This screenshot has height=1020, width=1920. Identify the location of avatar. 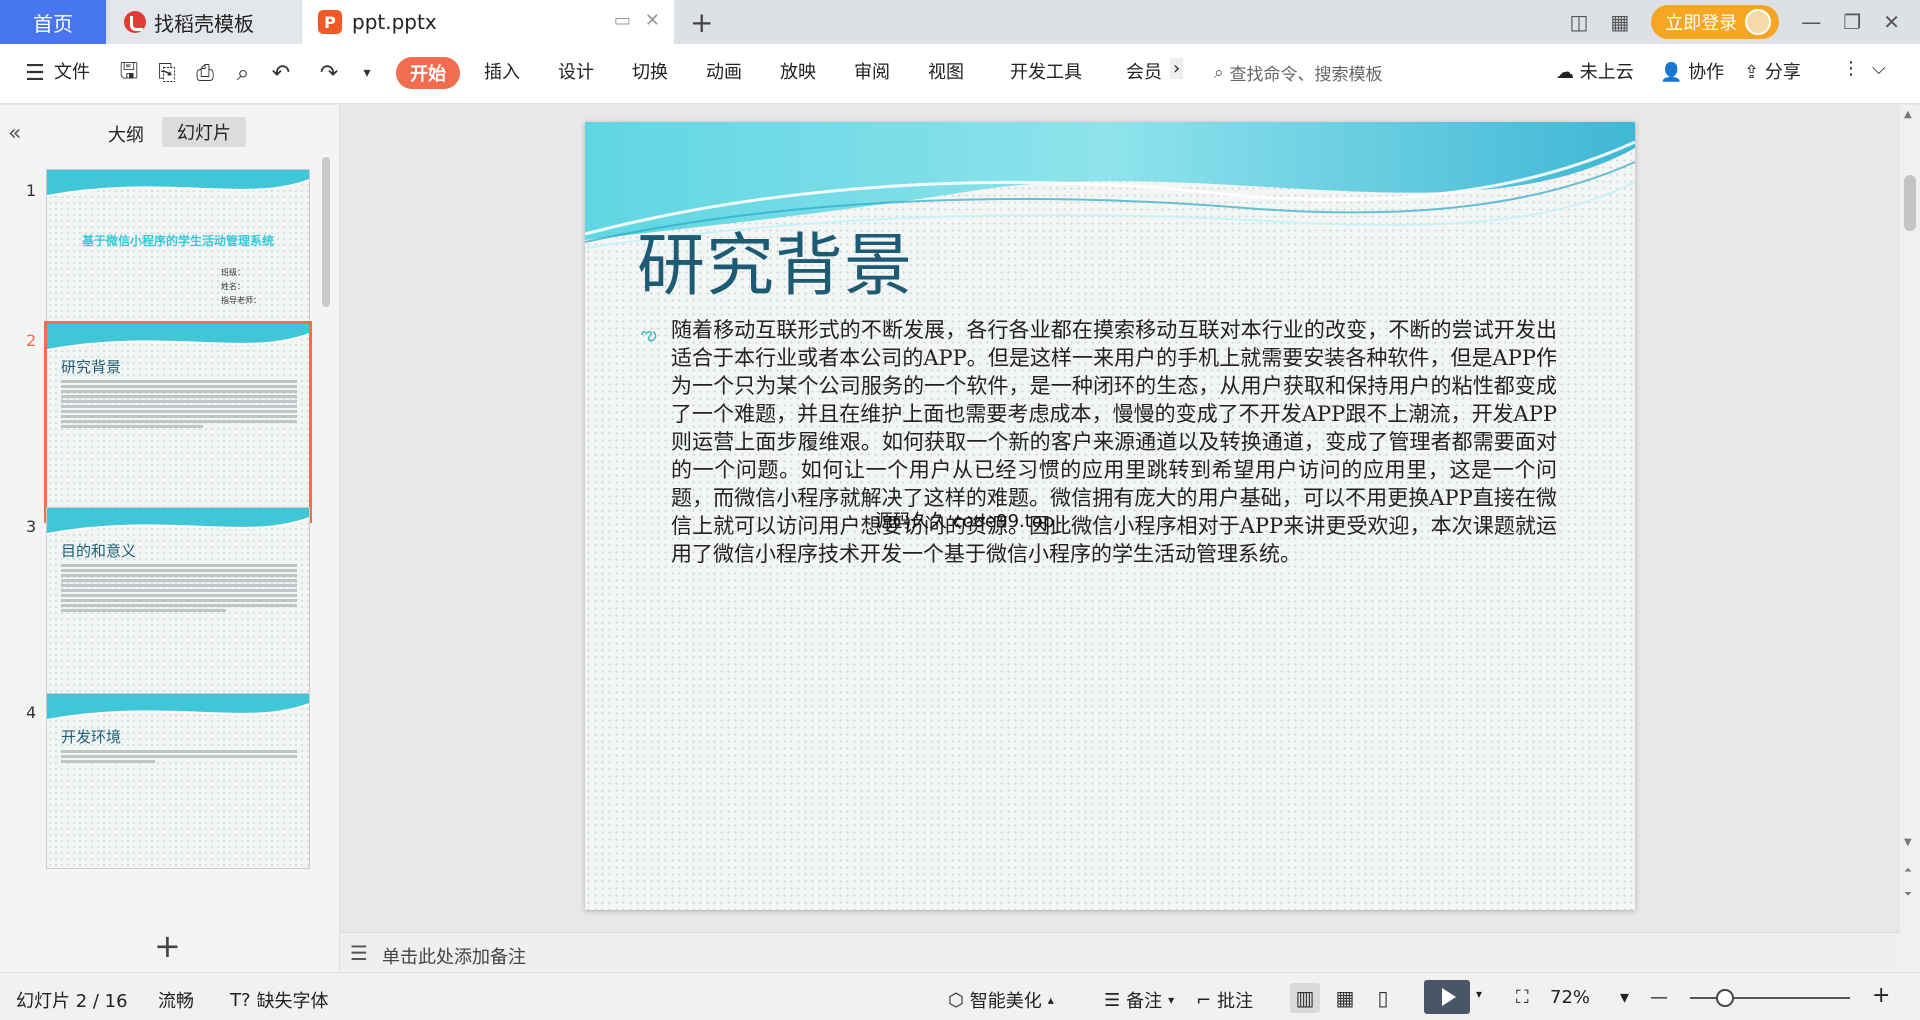
(1758, 22).